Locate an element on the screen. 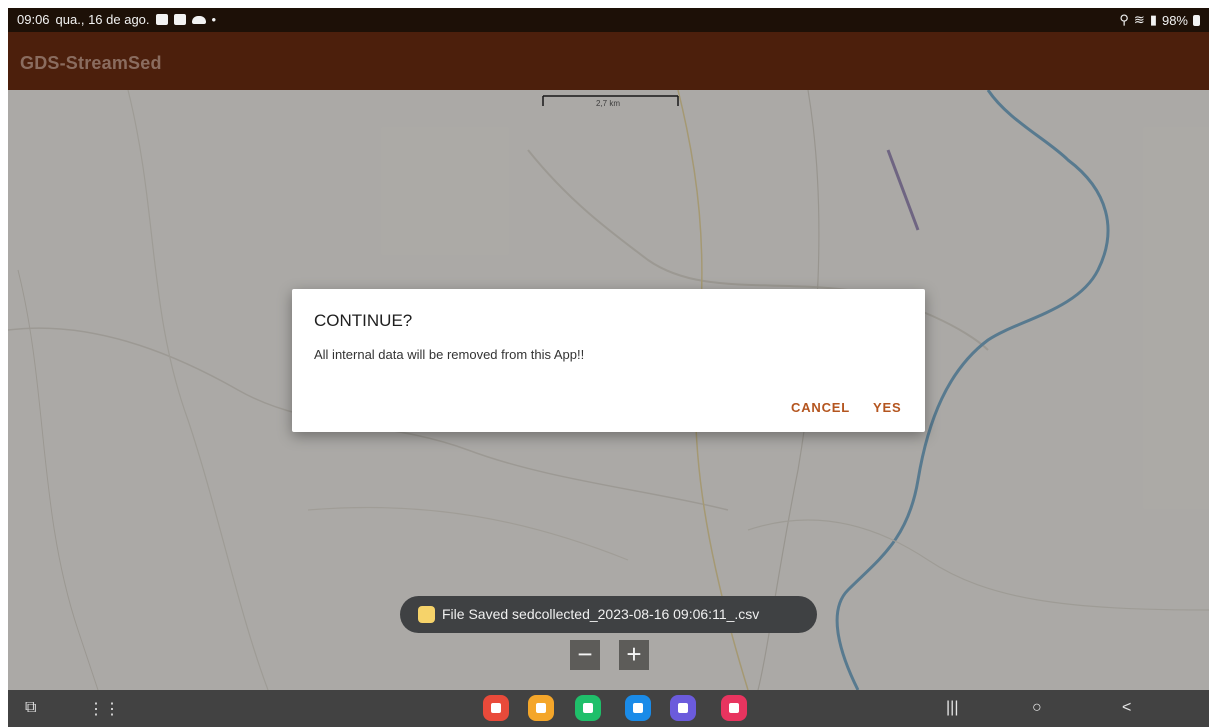 This screenshot has width=1209, height=727. wifi-icon: ≋ is located at coordinates (1139, 19).